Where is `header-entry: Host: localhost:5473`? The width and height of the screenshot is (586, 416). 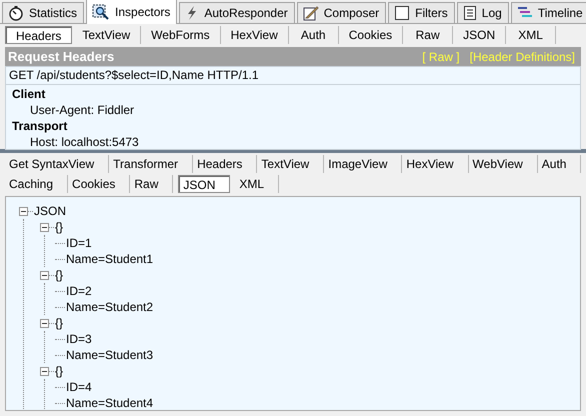
header-entry: Host: localhost:5473 is located at coordinates (84, 142).